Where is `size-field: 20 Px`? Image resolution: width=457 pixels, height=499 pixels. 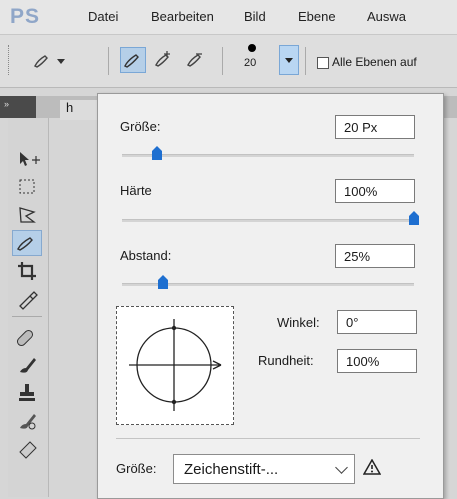
size-field: 20 Px is located at coordinates (375, 127).